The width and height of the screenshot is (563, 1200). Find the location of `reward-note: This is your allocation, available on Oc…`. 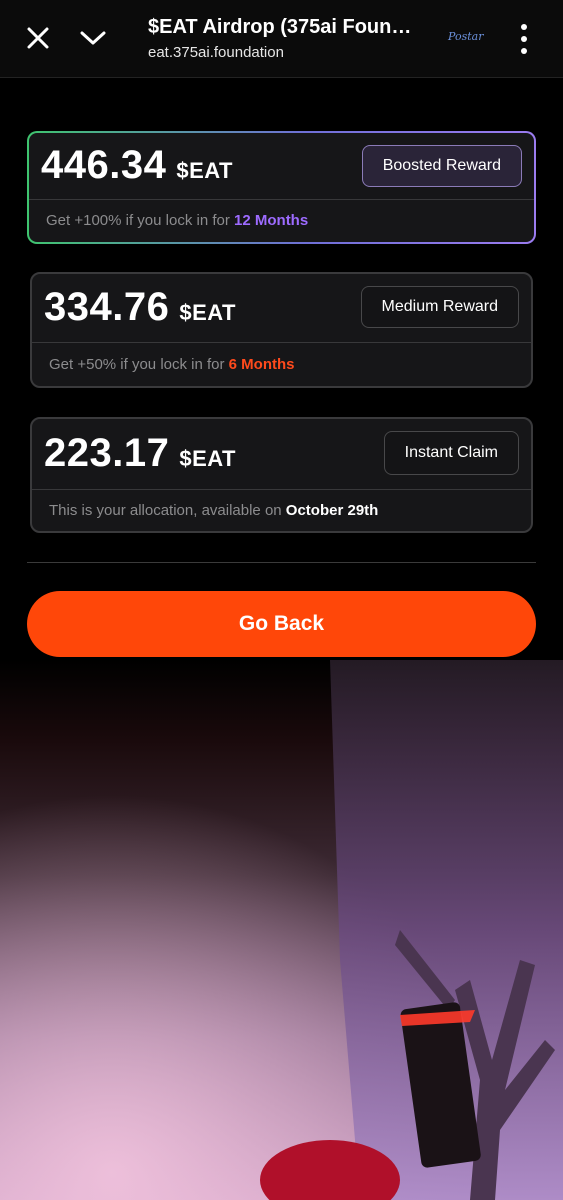

reward-note: This is your allocation, available on Oc… is located at coordinates (214, 510).